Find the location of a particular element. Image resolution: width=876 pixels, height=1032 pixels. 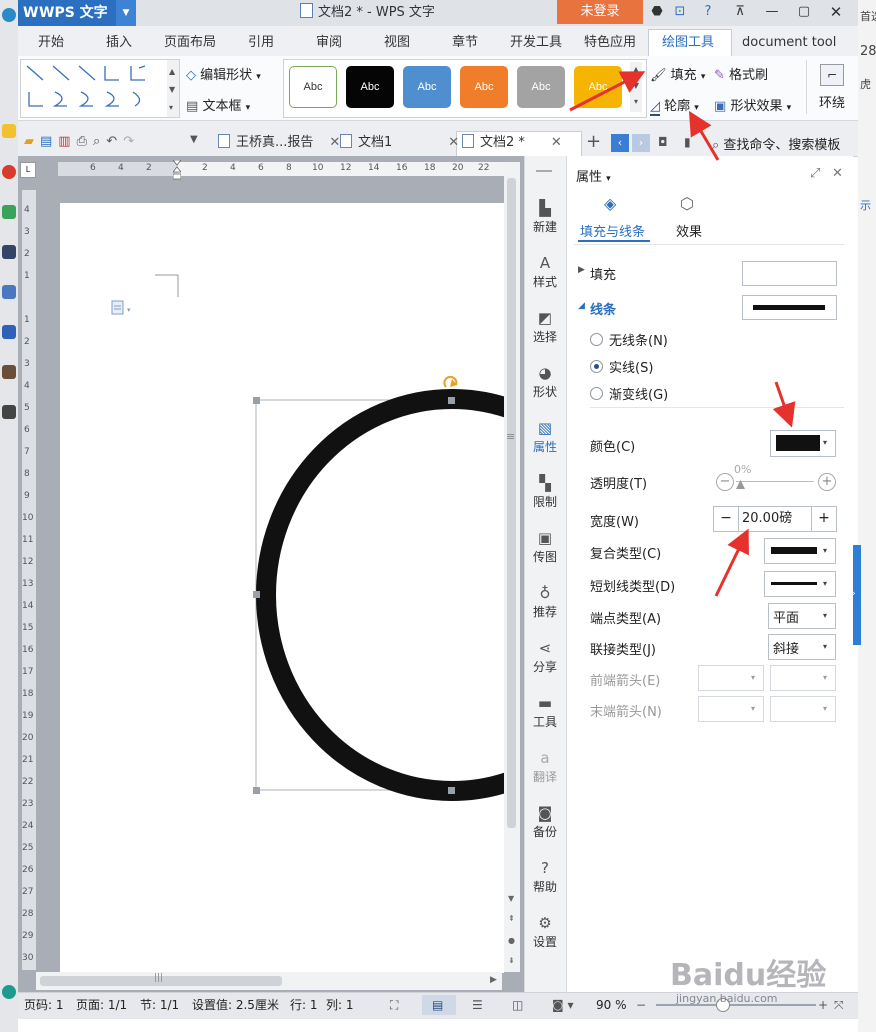

undo-icon: ↶ is located at coordinates (114, 141).